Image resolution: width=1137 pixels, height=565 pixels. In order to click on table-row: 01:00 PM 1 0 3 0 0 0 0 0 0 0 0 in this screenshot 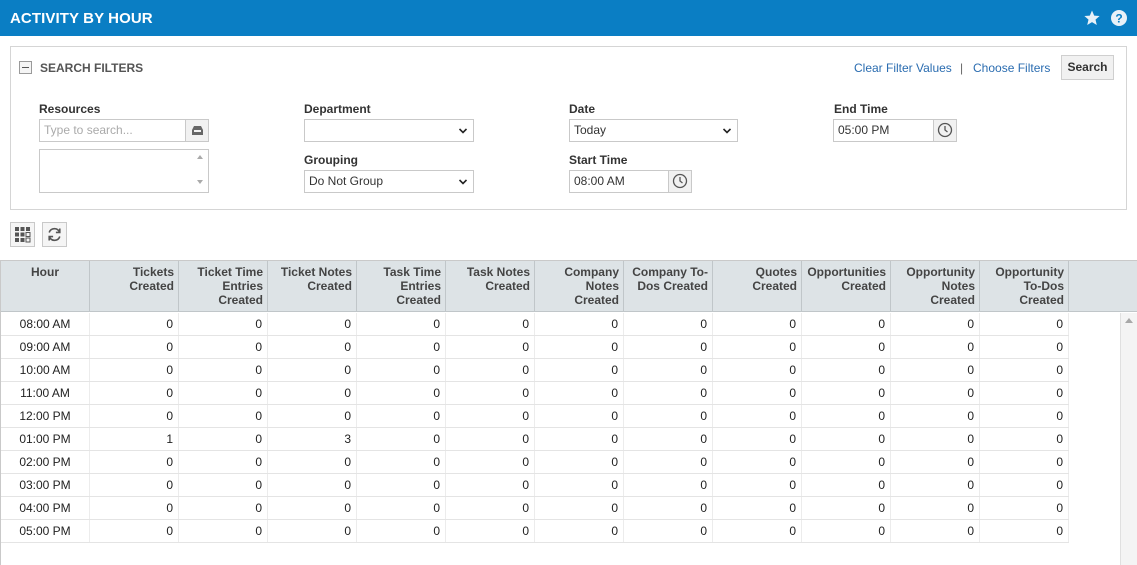, I will do `click(535, 439)`.